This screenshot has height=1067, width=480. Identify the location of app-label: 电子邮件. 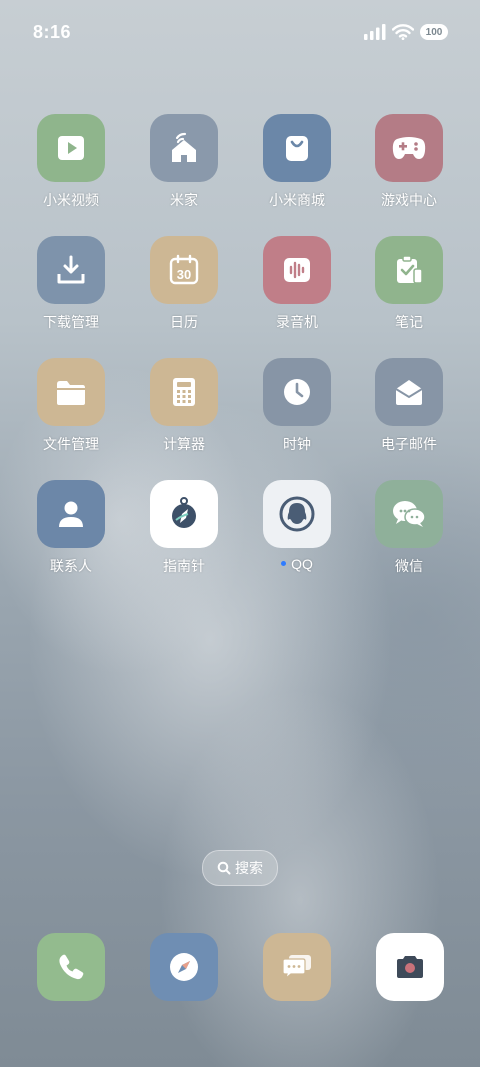
(409, 444).